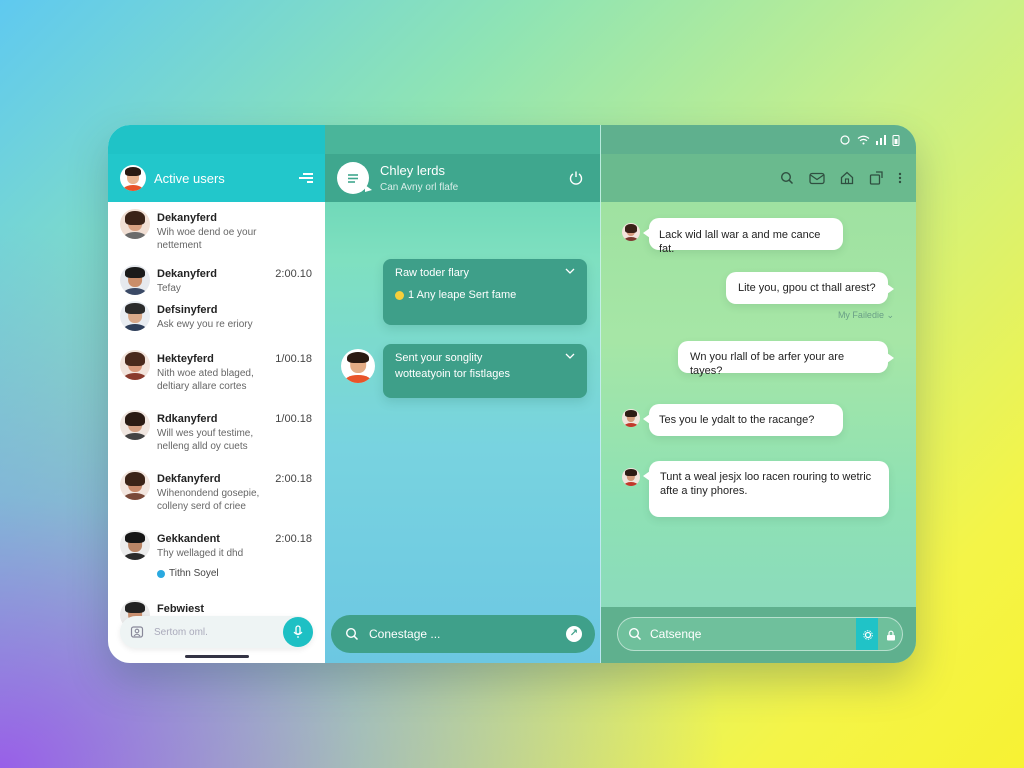 The width and height of the screenshot is (1024, 768). Describe the element at coordinates (169, 288) in the screenshot. I see `contact-preview: Tefay` at that location.